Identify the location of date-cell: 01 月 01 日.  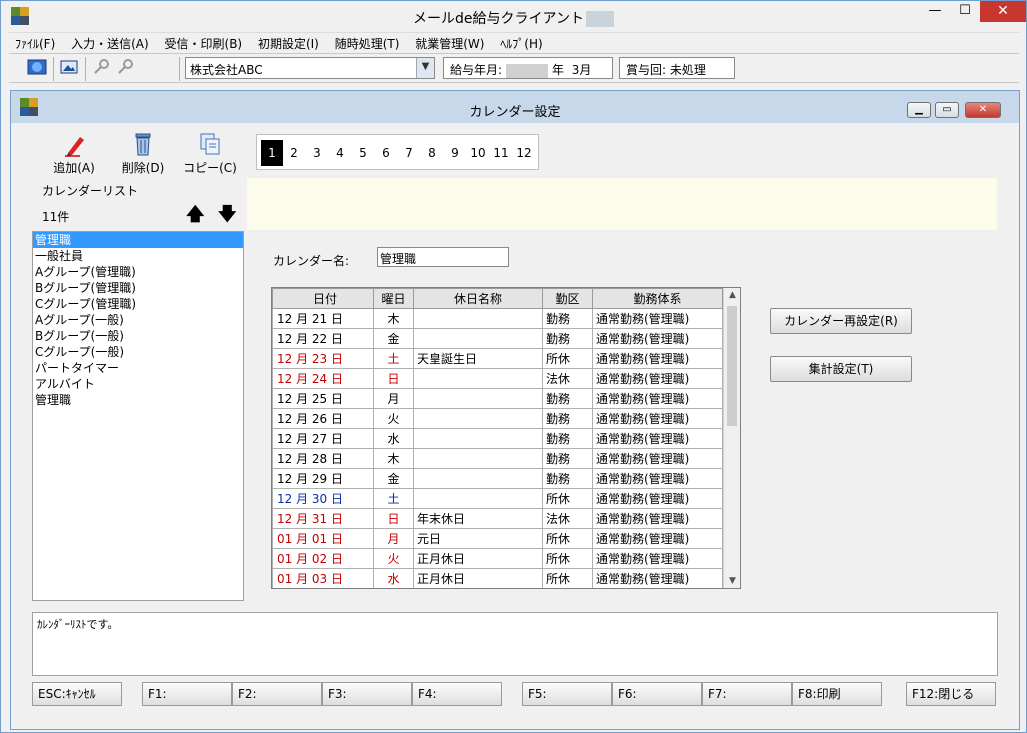
(323, 538).